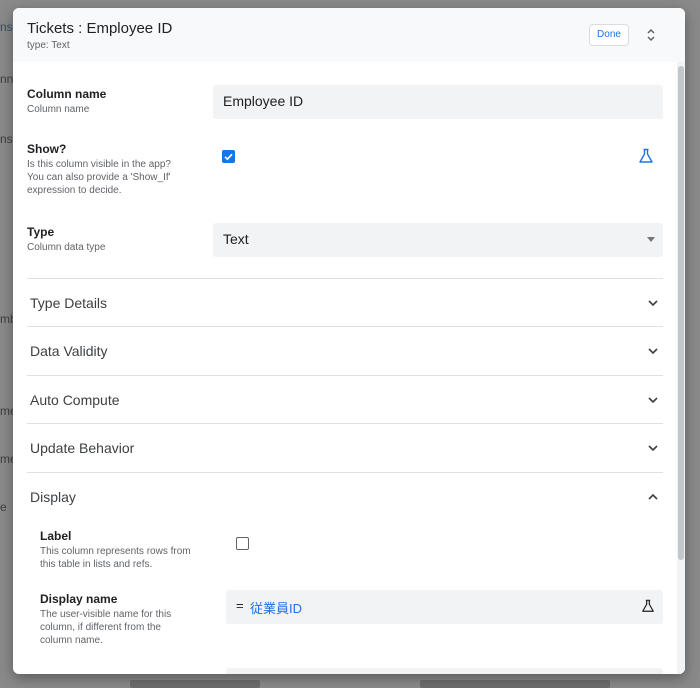 The width and height of the screenshot is (700, 688). I want to click on section-auto-compute: Auto Compute, so click(345, 399).